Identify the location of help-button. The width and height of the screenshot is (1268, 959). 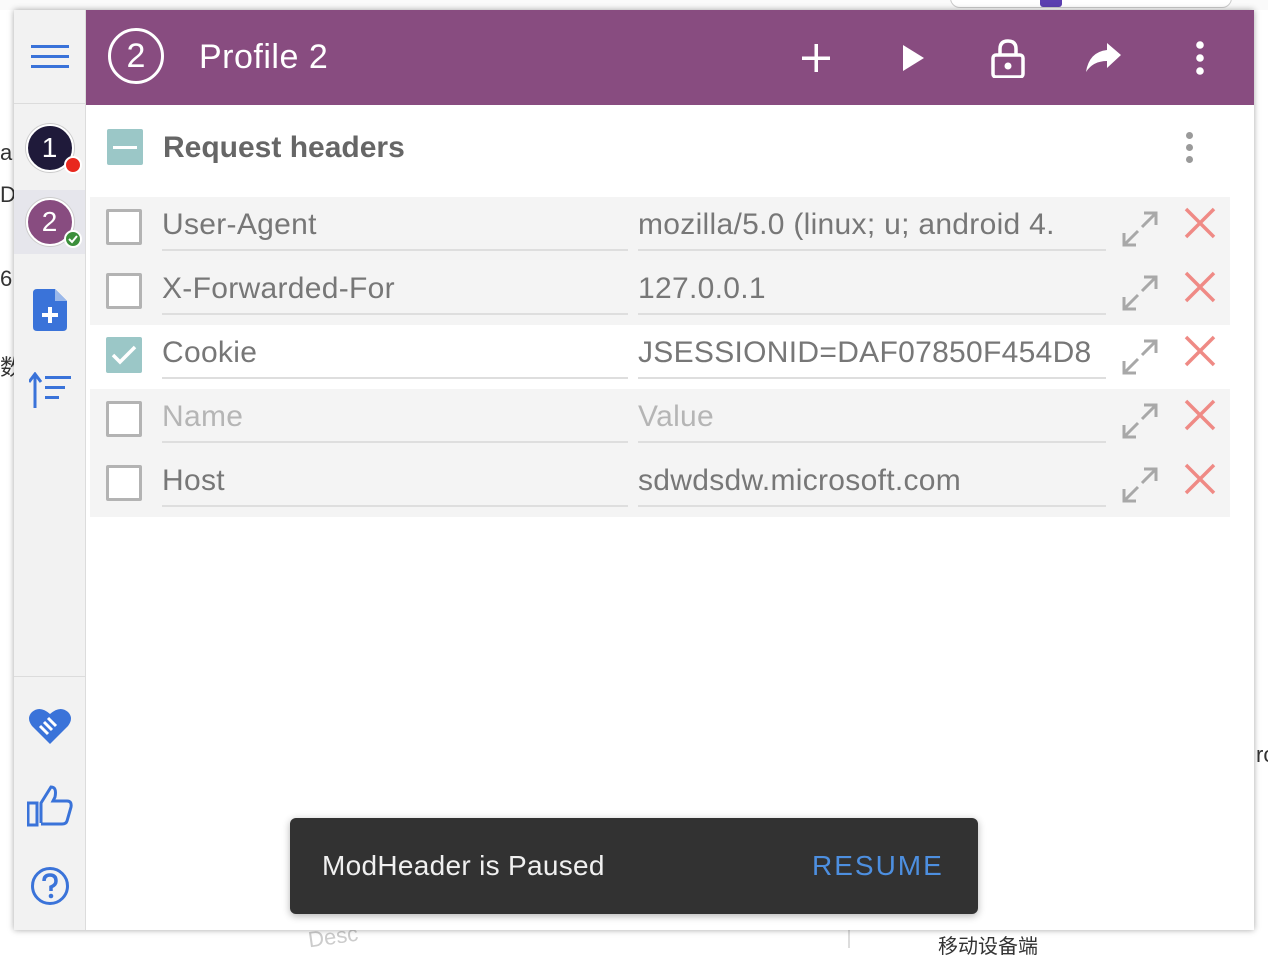
(49, 886).